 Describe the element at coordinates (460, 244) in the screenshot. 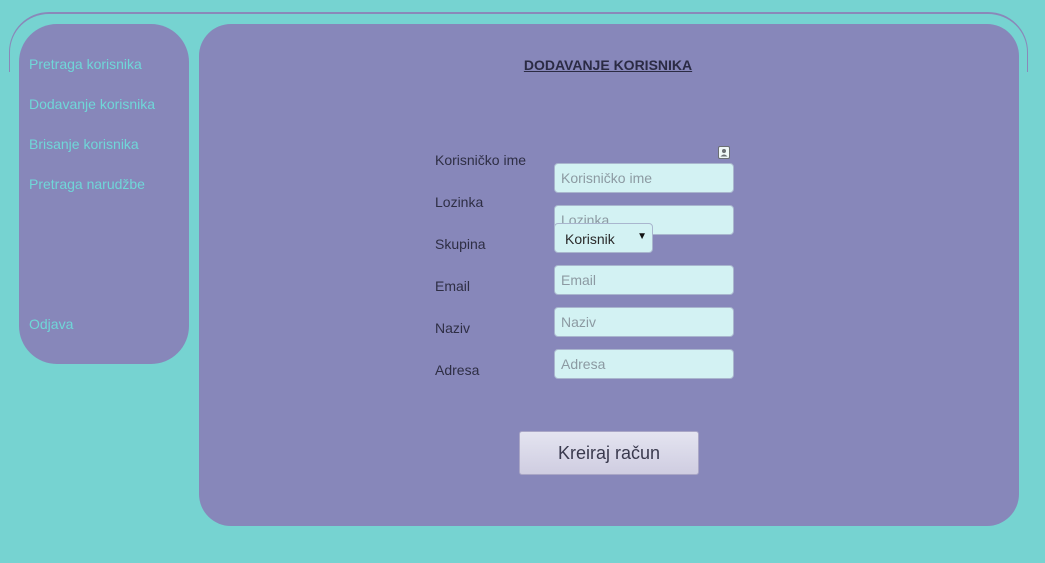

I see `group-label: Skupina` at that location.